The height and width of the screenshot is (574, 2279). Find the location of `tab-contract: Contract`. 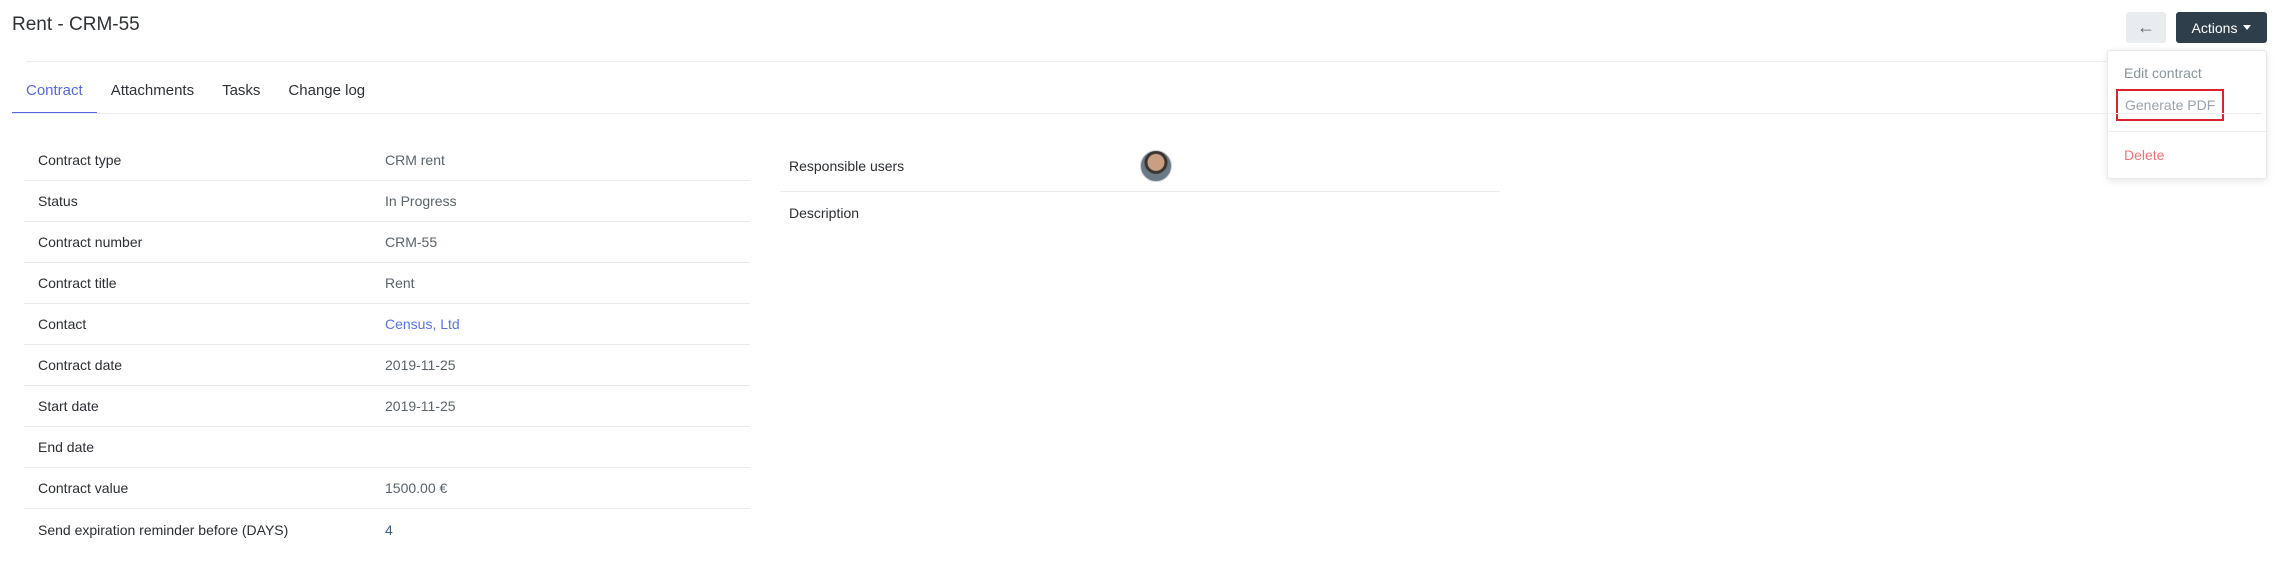

tab-contract: Contract is located at coordinates (54, 92).